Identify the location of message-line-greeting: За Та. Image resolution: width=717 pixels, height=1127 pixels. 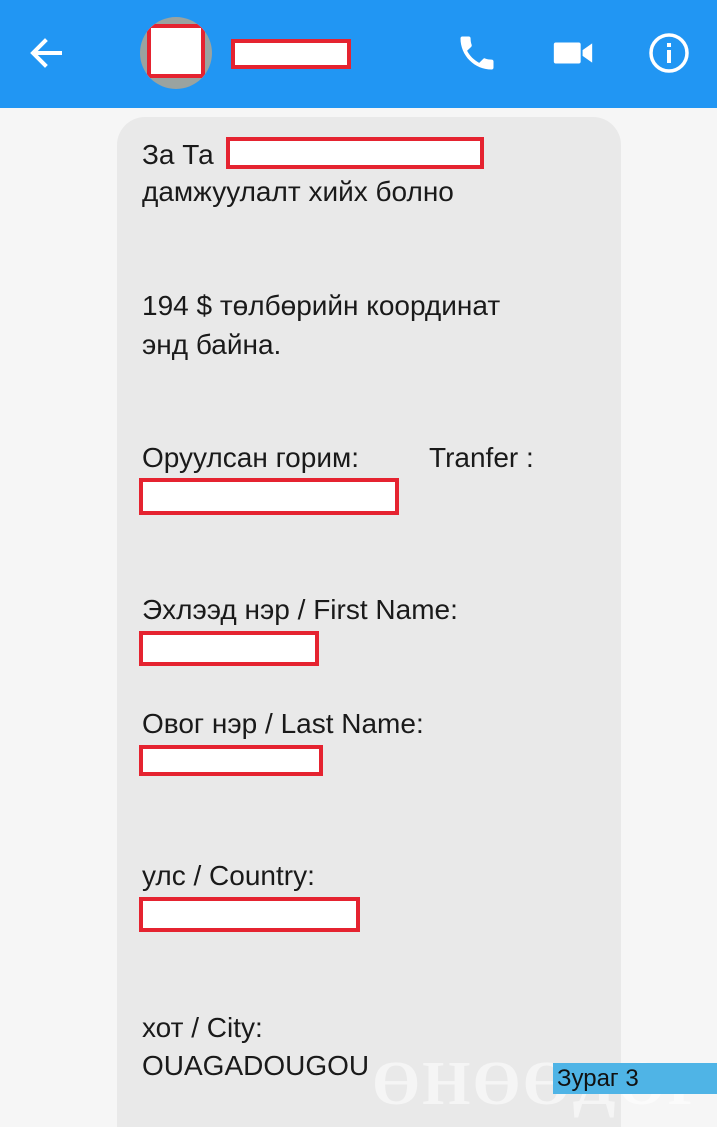
(178, 154).